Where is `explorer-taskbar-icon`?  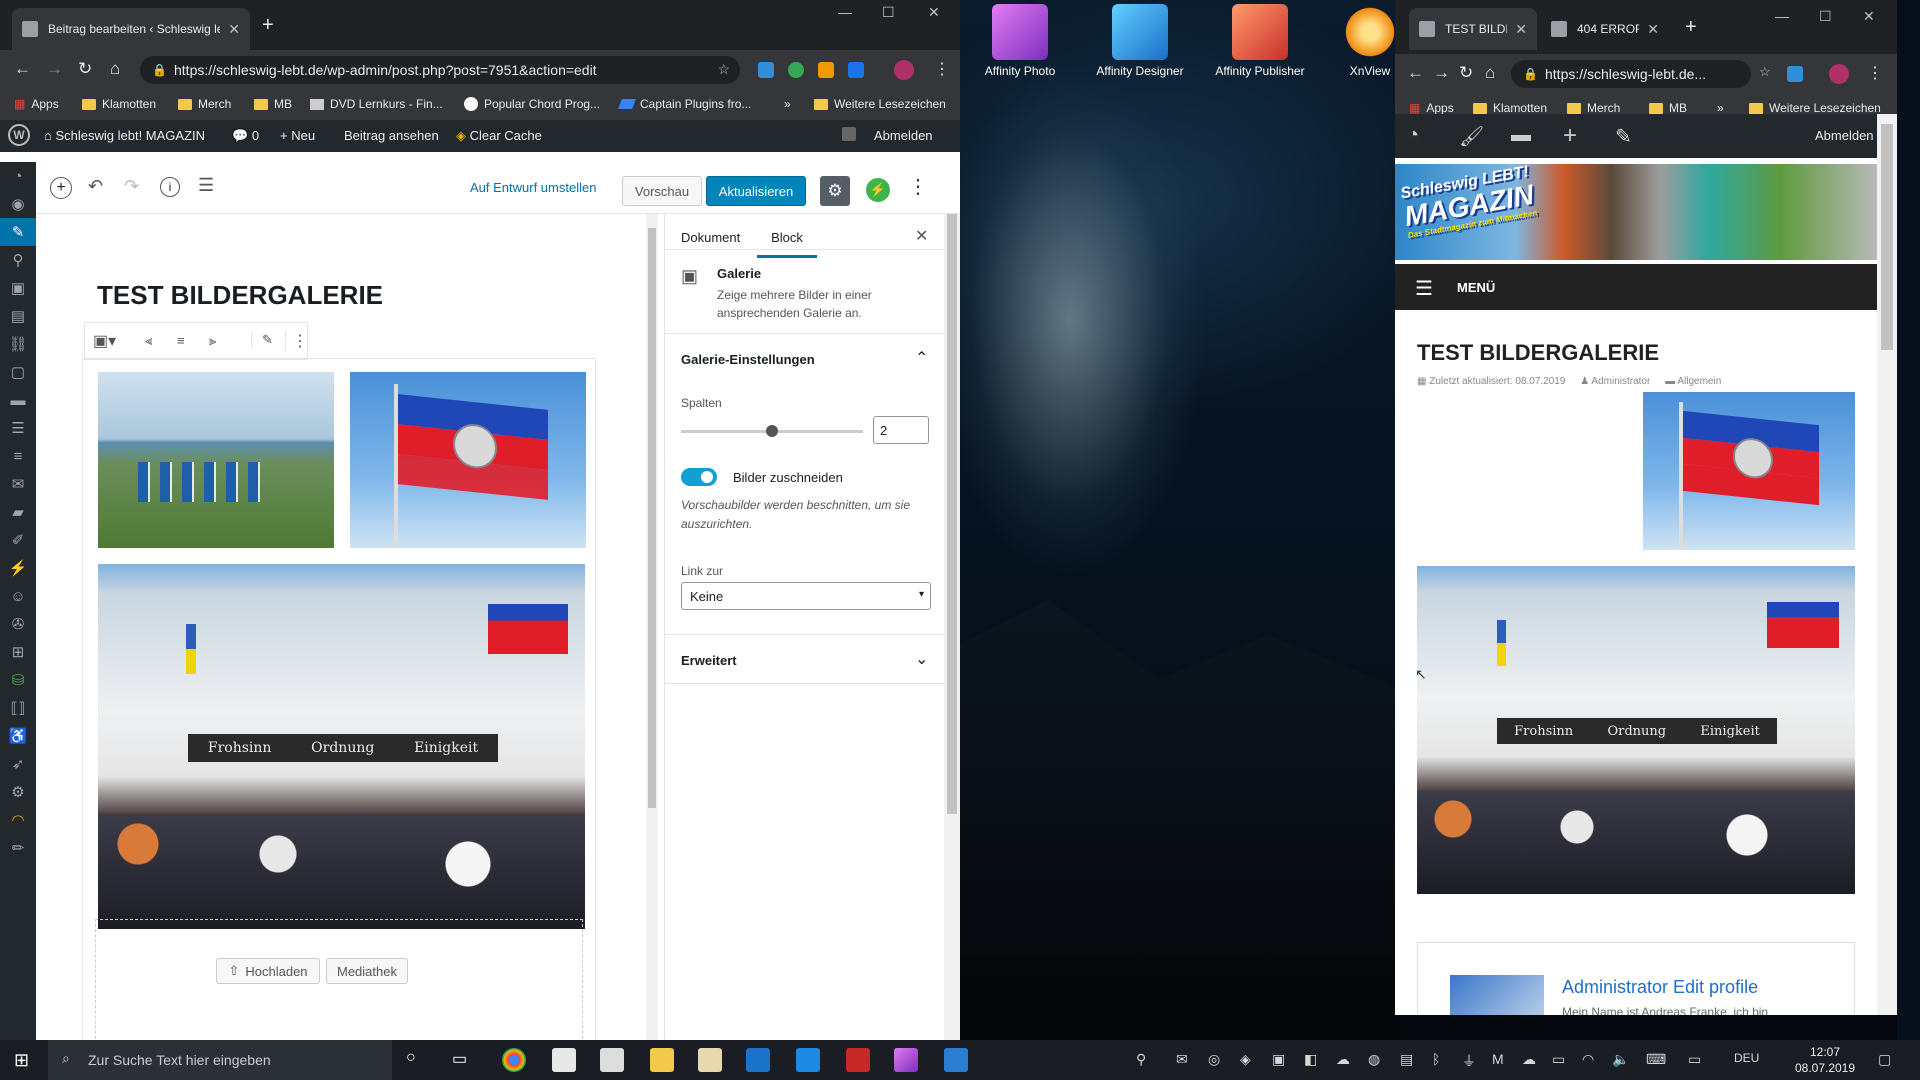
explorer-taskbar-icon is located at coordinates (662, 1060).